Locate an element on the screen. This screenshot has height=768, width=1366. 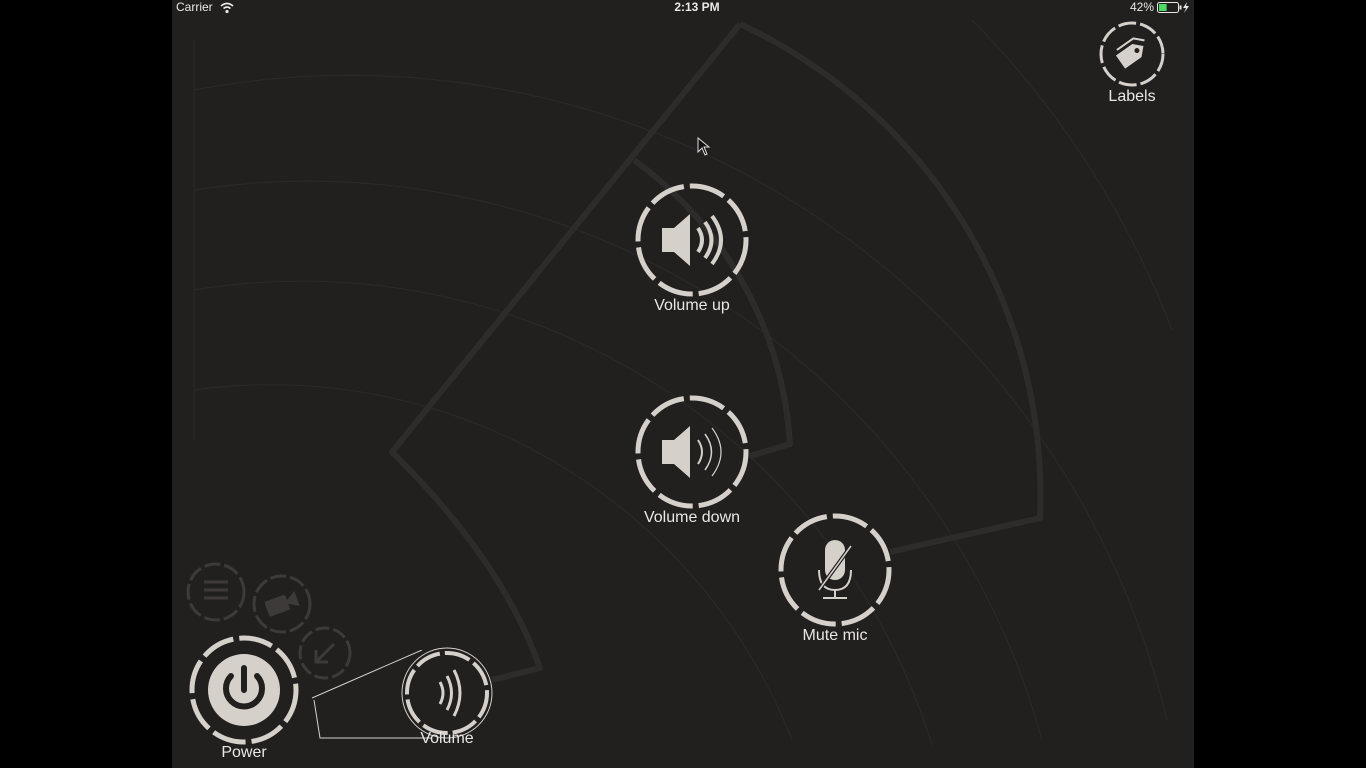
battery-percent: 42% is located at coordinates (1141, 7).